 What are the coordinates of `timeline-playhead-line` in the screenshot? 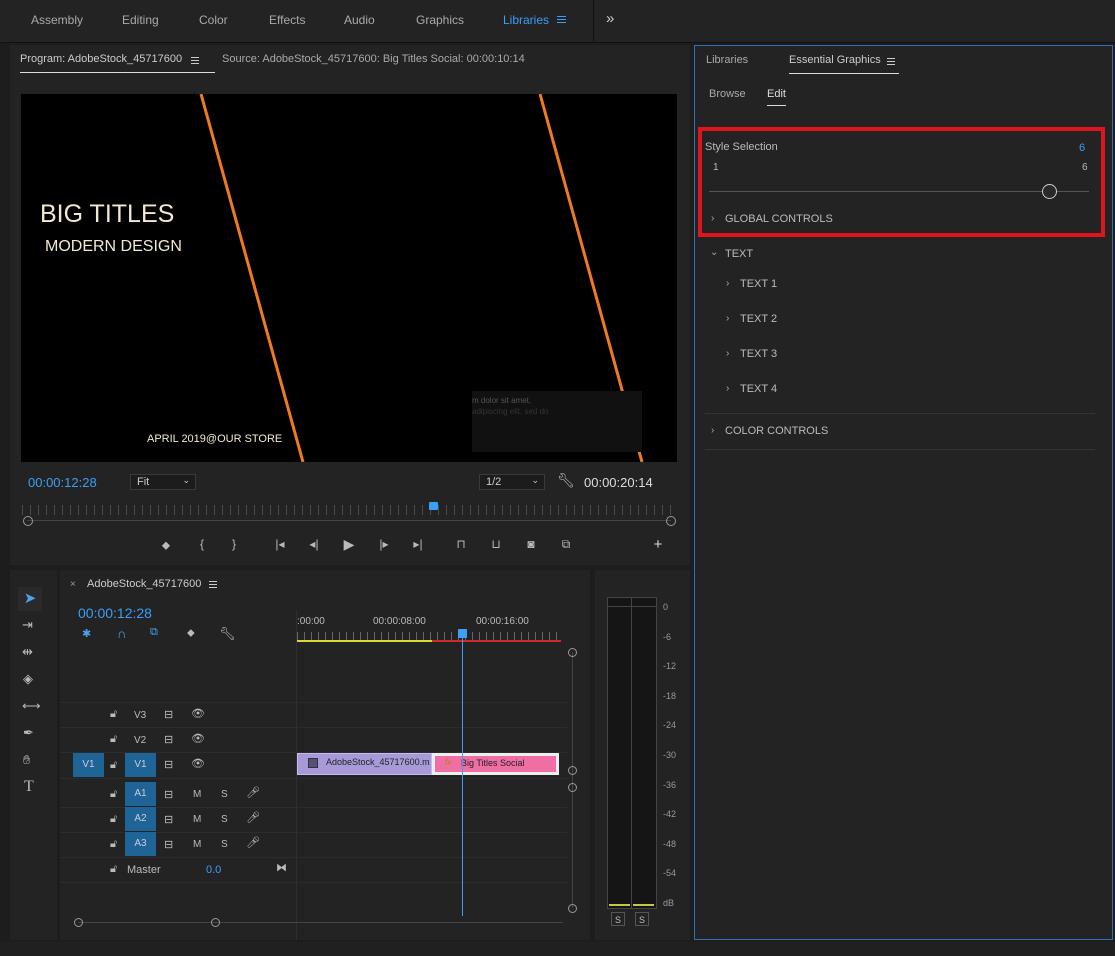 It's located at (462, 777).